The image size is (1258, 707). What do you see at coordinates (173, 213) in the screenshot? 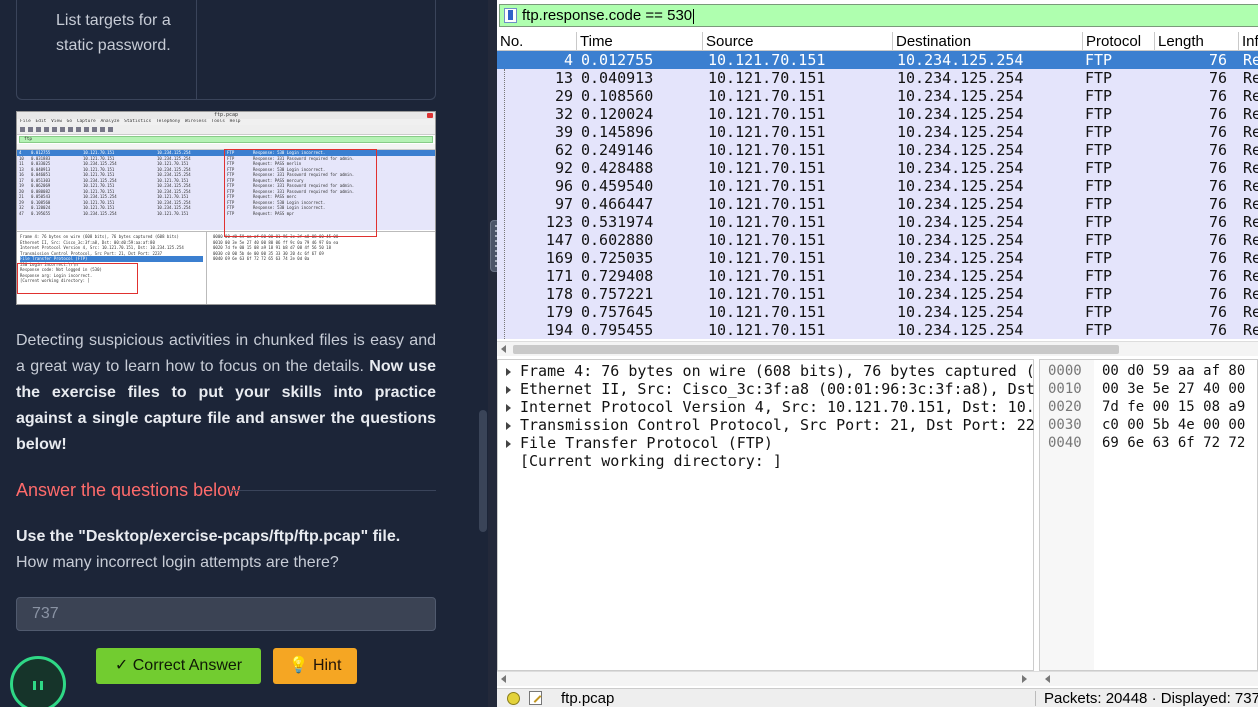
I see `thumb-cell-dst: 10.121.70.151` at bounding box center [173, 213].